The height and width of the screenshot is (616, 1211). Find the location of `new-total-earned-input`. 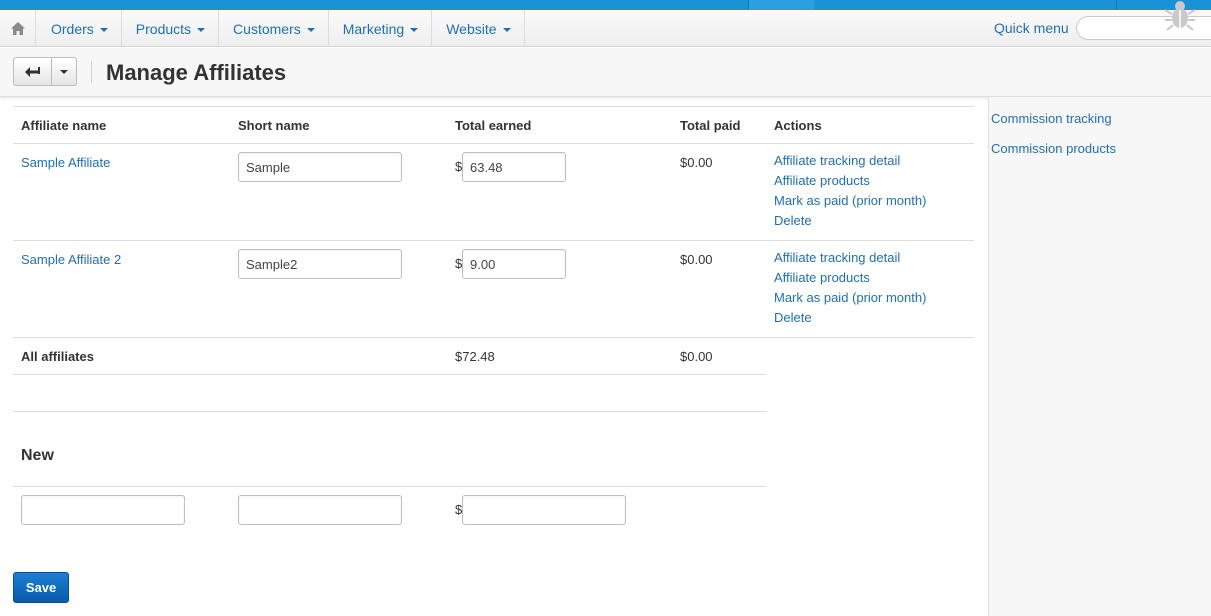

new-total-earned-input is located at coordinates (544, 510).